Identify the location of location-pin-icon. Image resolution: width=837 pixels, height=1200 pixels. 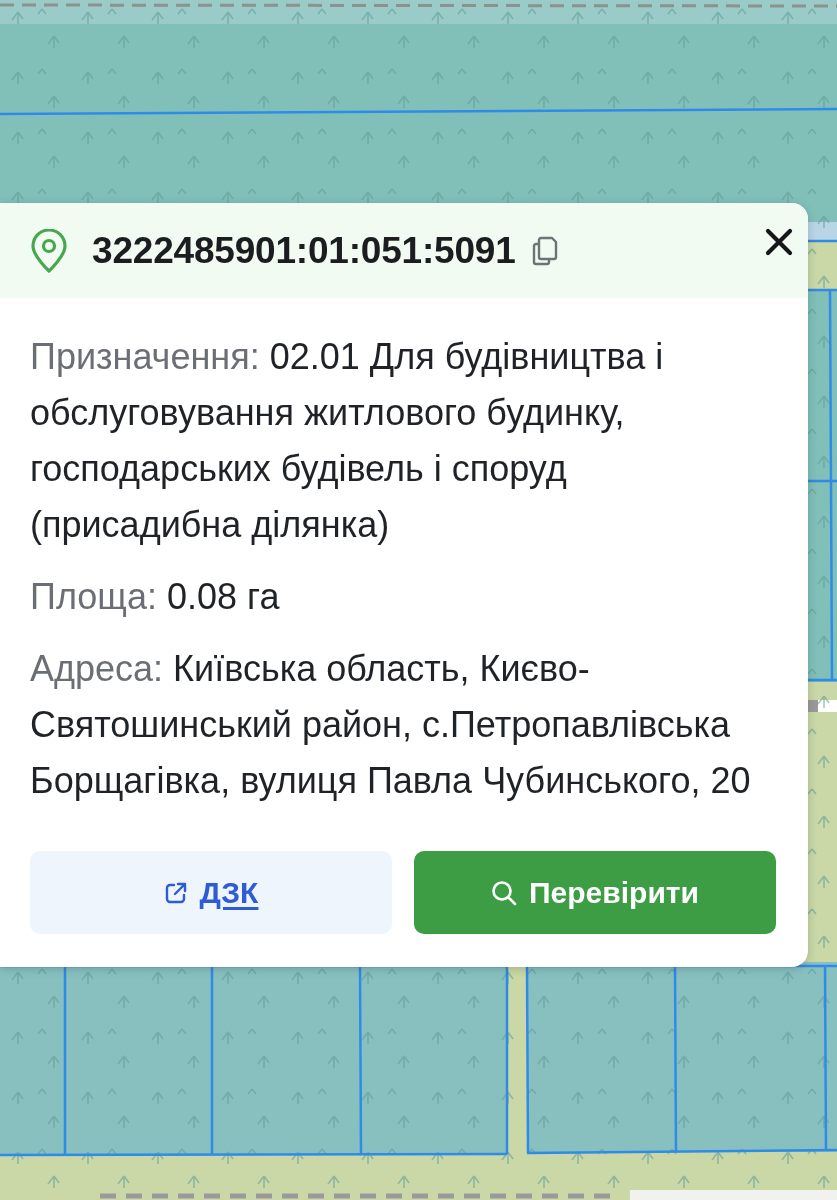
(49, 250).